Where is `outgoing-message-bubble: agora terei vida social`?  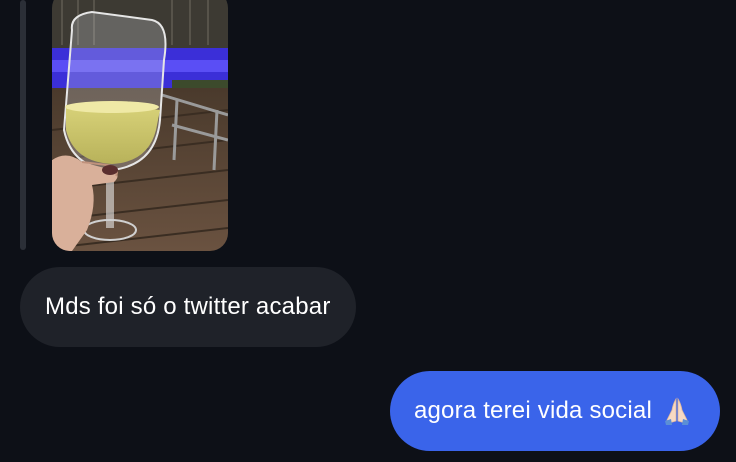 outgoing-message-bubble: agora terei vida social is located at coordinates (554, 411).